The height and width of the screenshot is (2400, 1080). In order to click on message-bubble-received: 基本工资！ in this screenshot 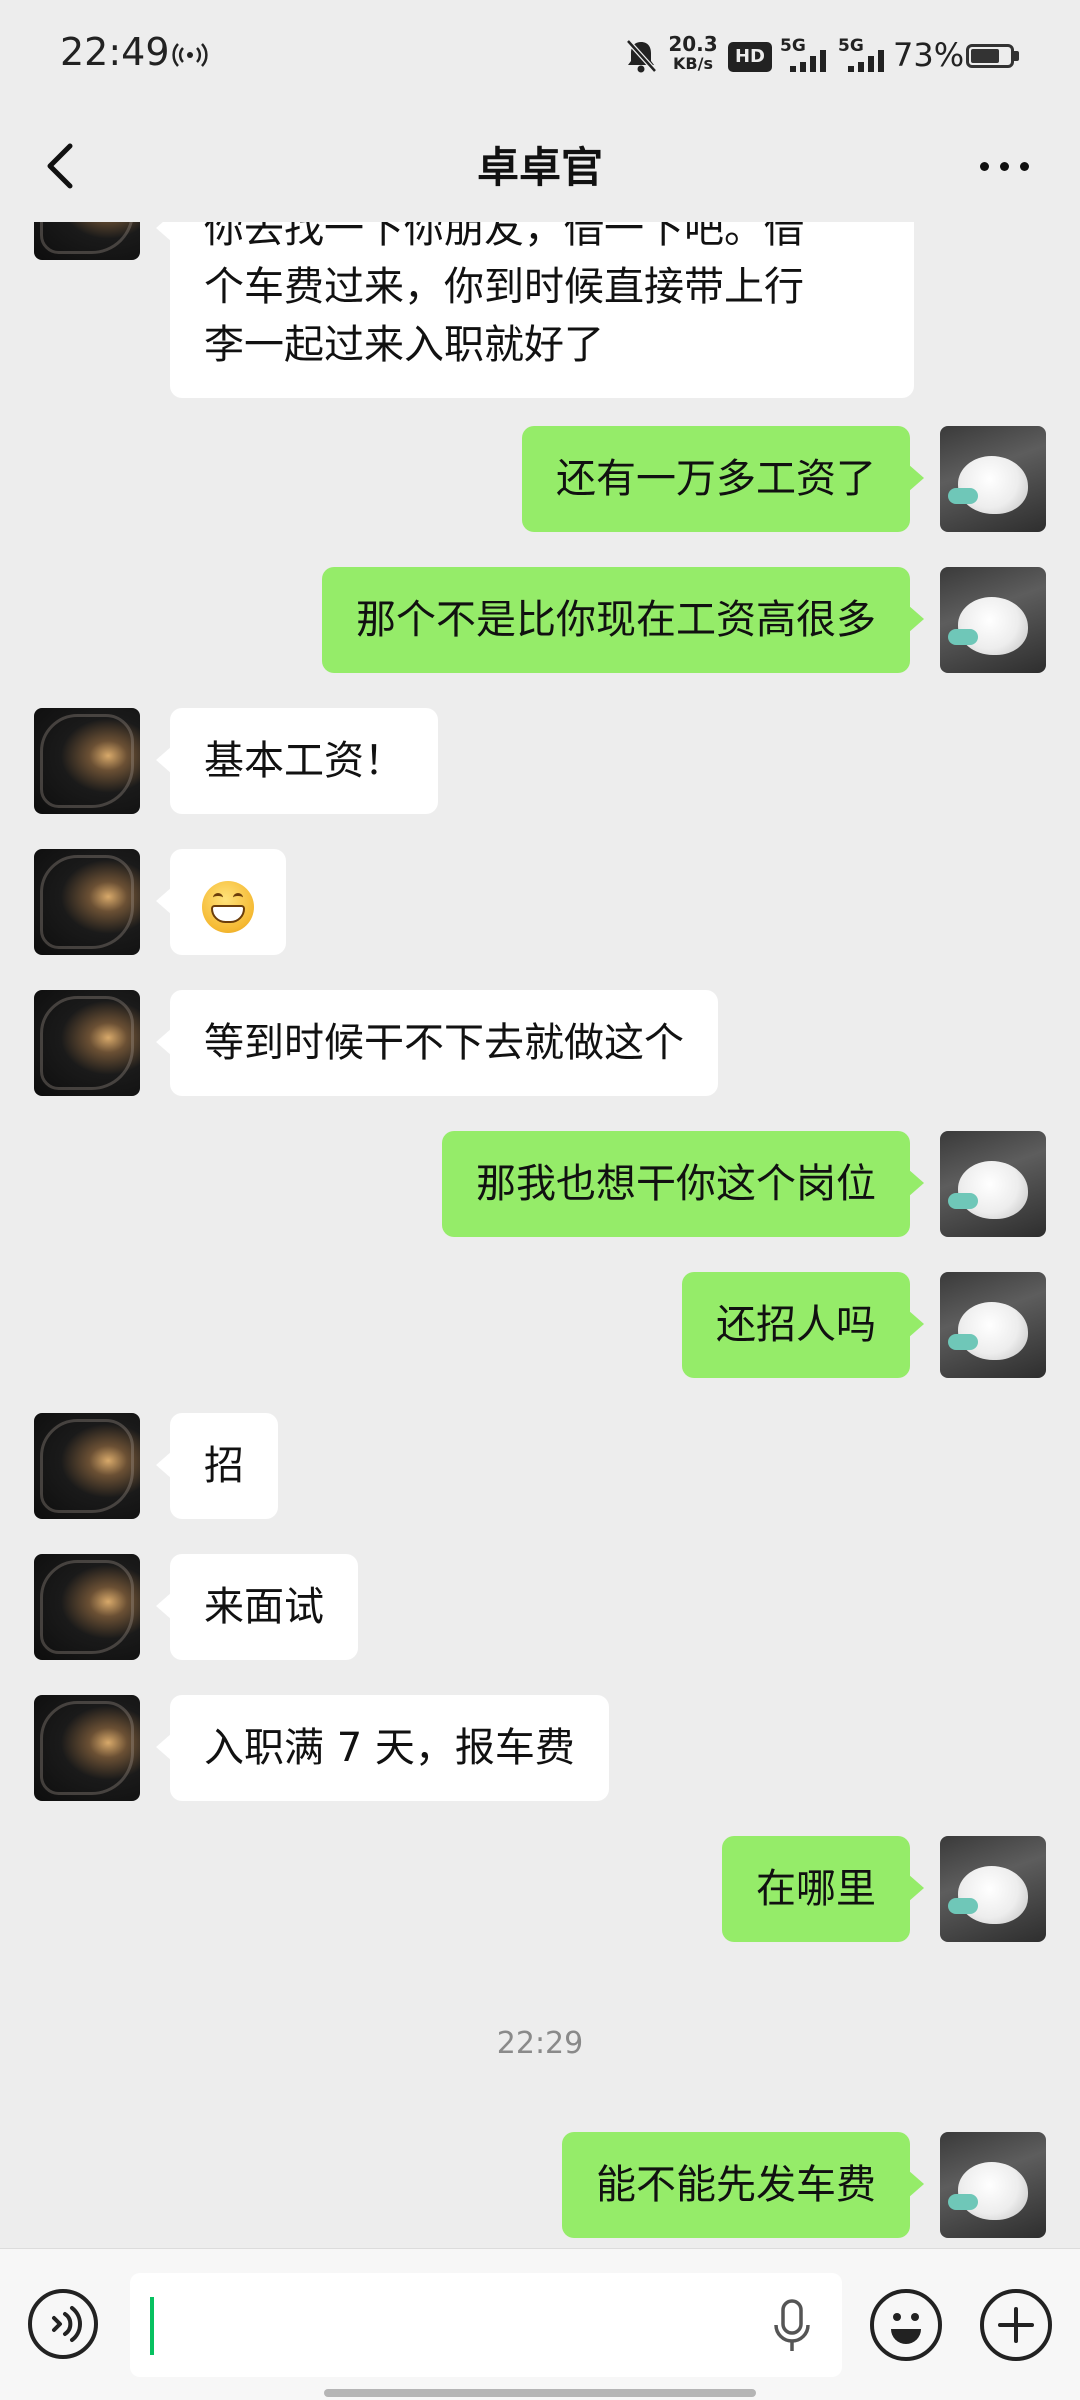, I will do `click(297, 761)`.